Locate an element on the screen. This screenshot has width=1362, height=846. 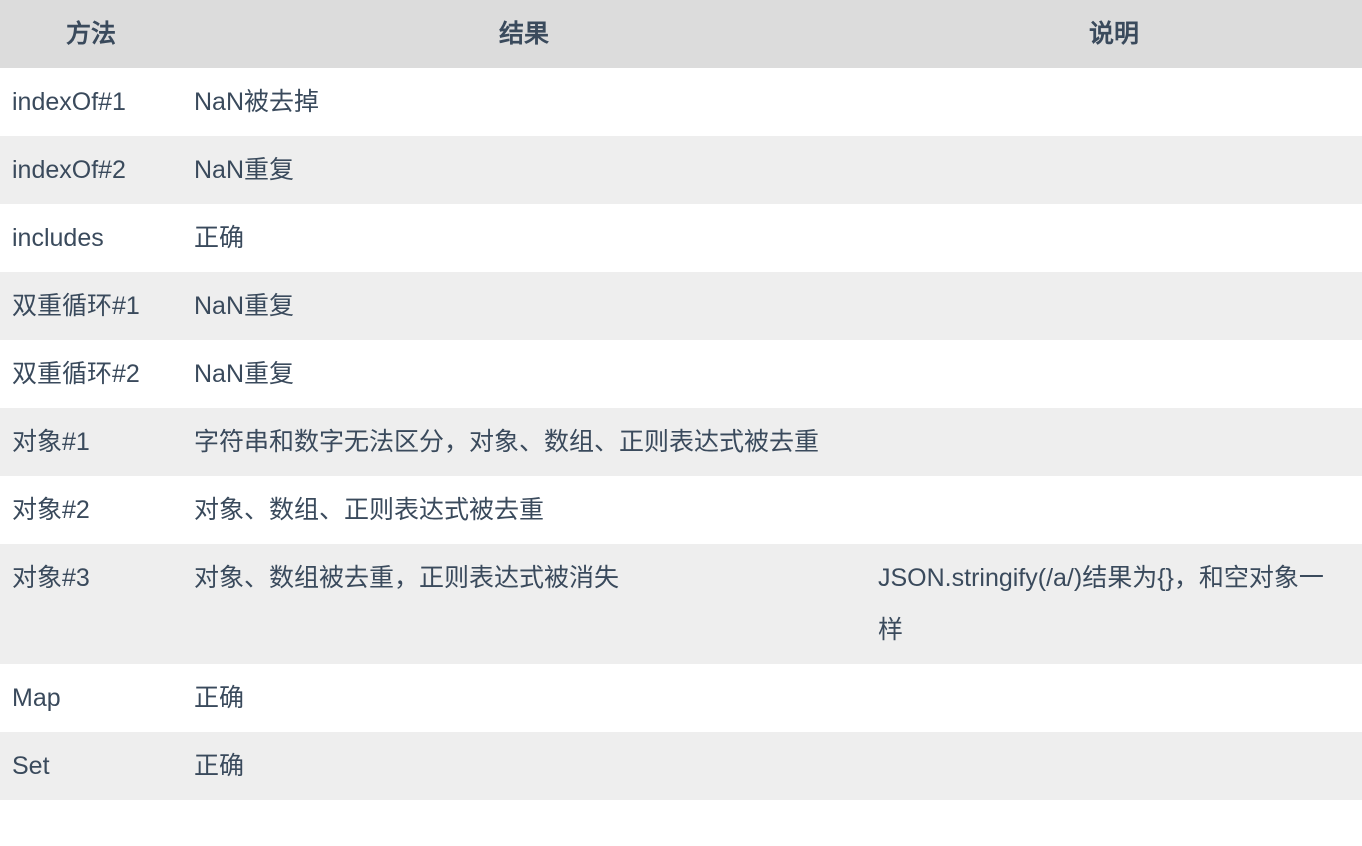
table-row: includes 正确 is located at coordinates (681, 238).